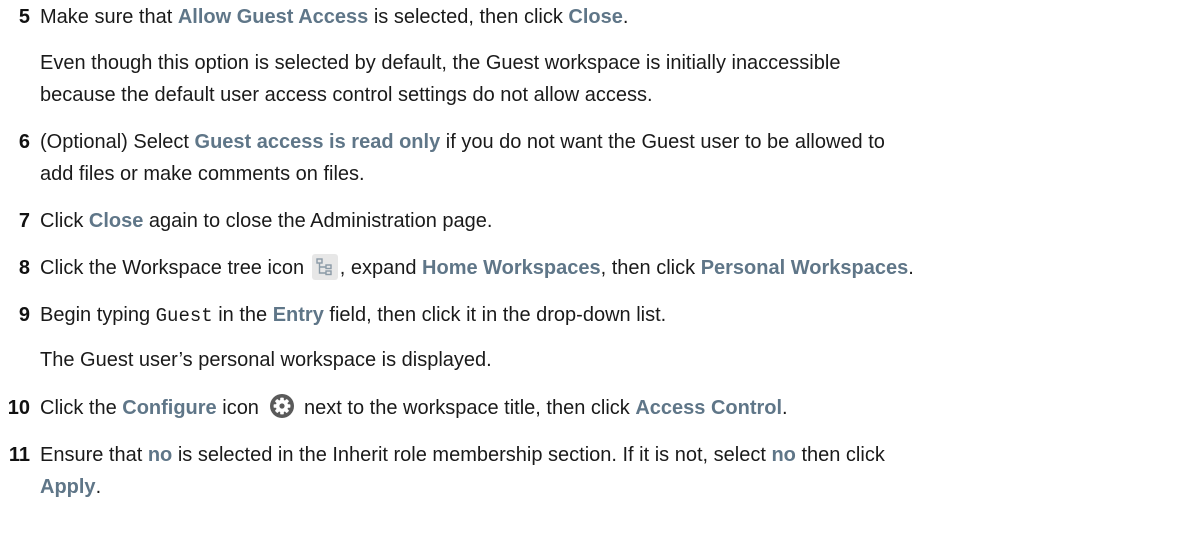  What do you see at coordinates (24, 315) in the screenshot?
I see `step-number: 9` at bounding box center [24, 315].